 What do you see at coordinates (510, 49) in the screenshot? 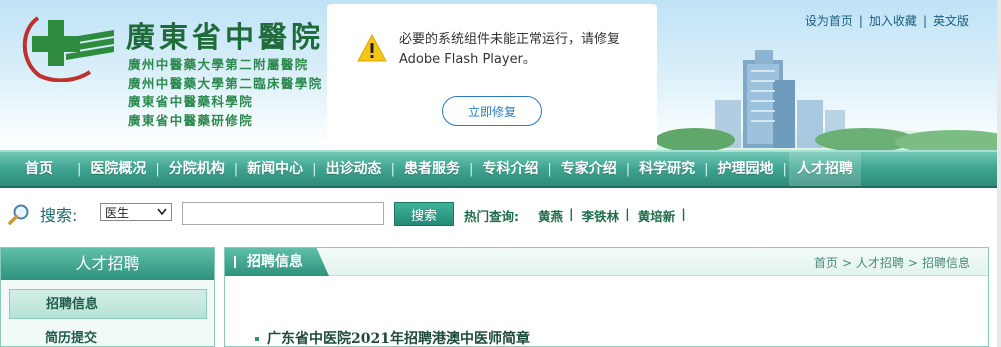
I see `flash-warning-message: 必要的系统组件未能正常运行，请修复 Adobe Flash Player。` at bounding box center [510, 49].